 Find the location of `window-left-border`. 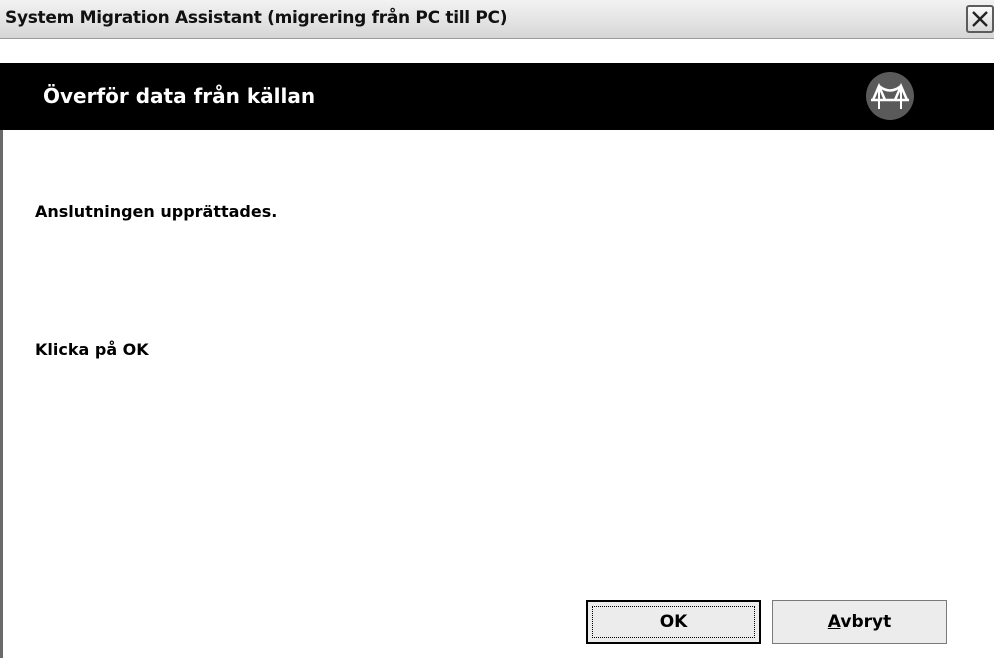

window-left-border is located at coordinates (1, 394).